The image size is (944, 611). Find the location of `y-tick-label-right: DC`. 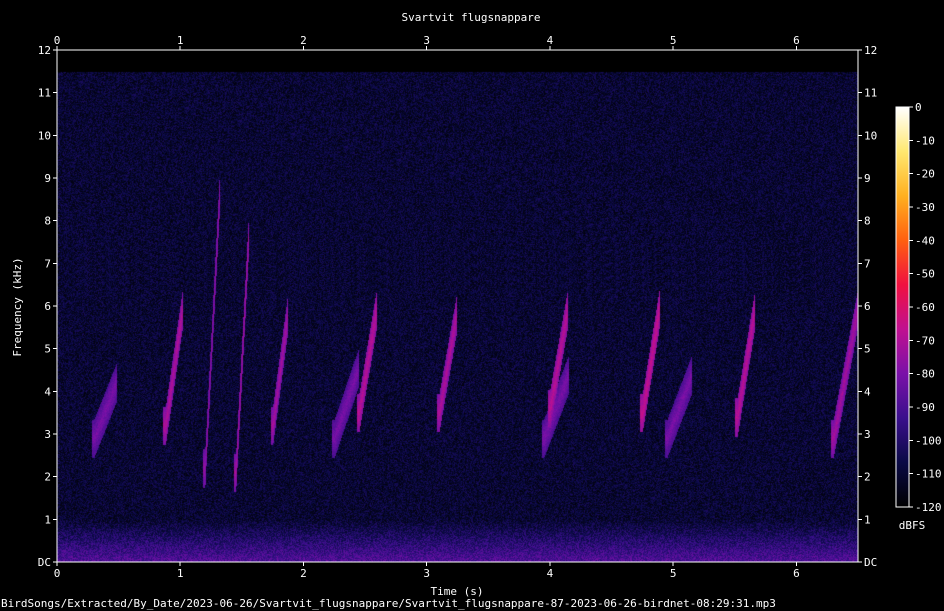

y-tick-label-right: DC is located at coordinates (870, 562).